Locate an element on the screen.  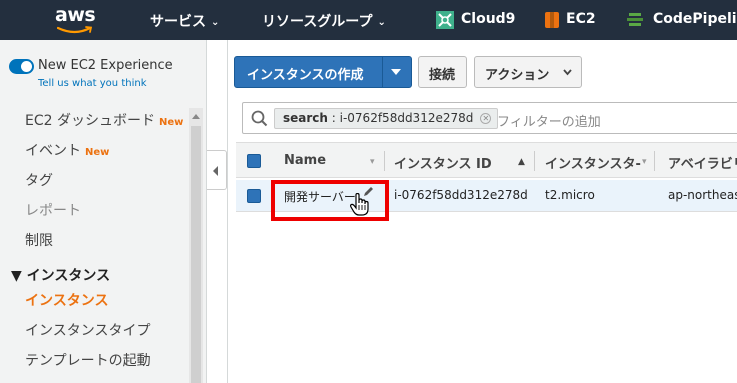
divider is located at coordinates (227, 211).